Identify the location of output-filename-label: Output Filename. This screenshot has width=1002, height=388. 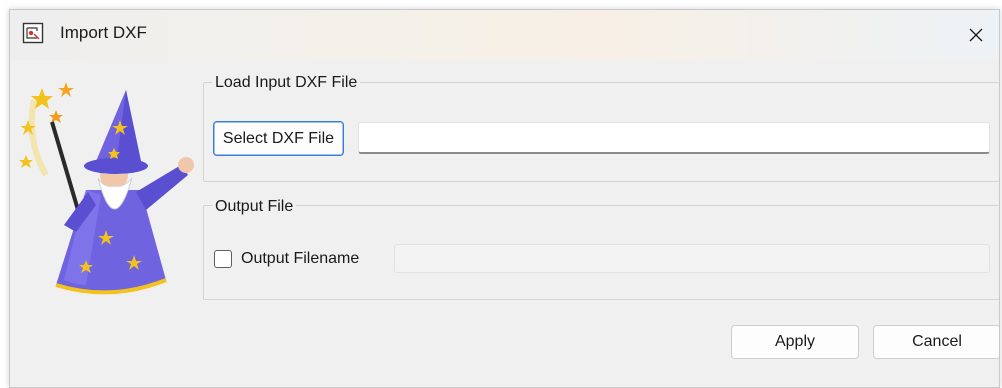
(300, 259).